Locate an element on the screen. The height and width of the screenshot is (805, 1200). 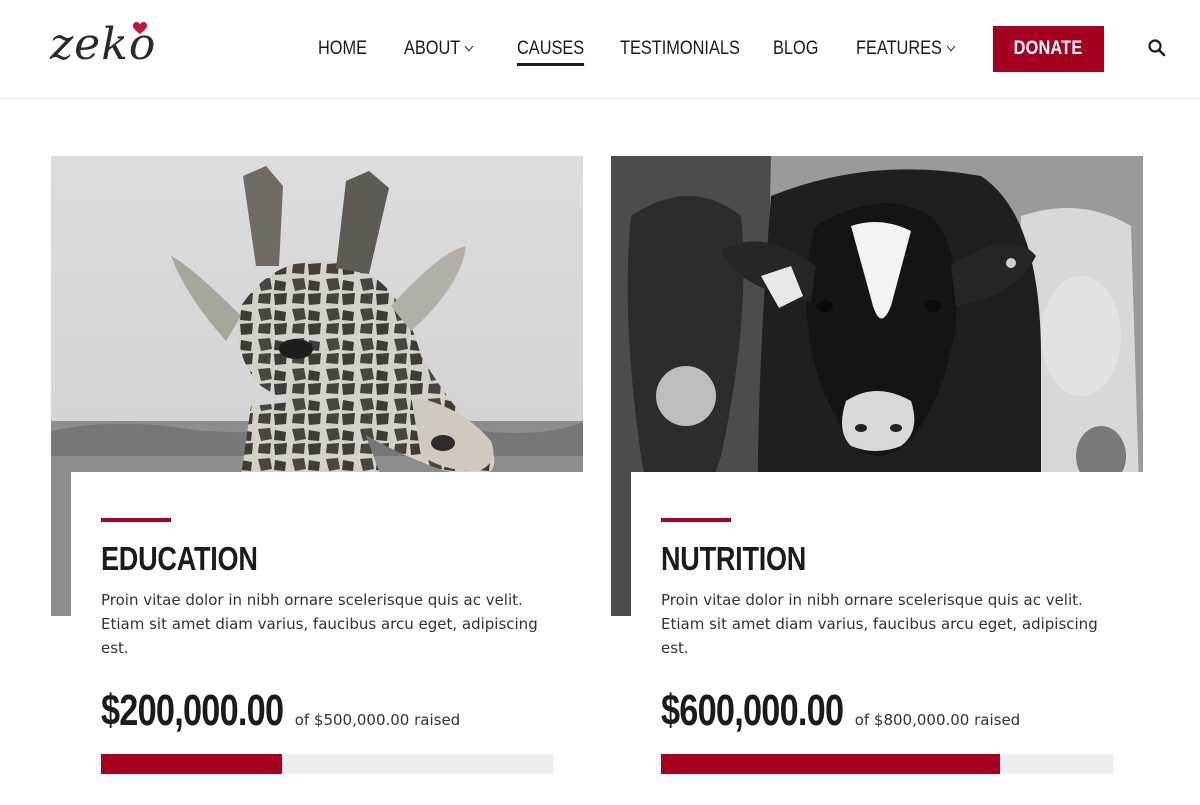
nav-label: Blog is located at coordinates (796, 48).